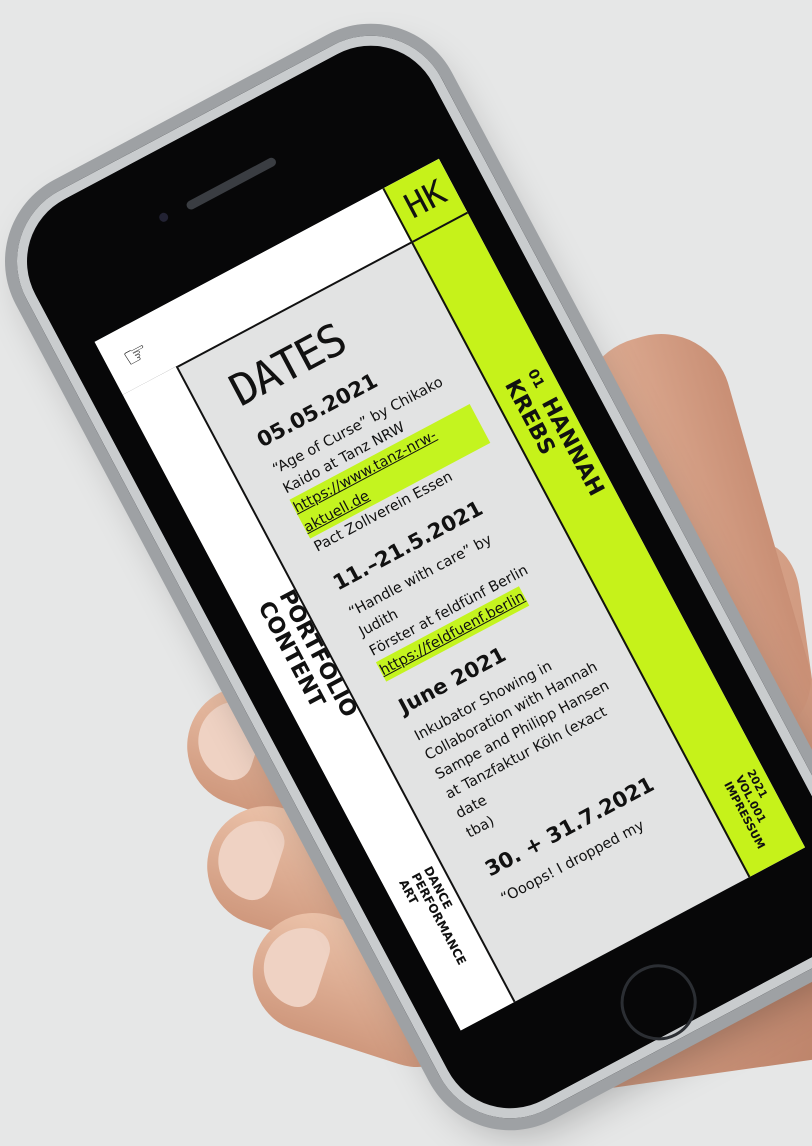 This screenshot has height=1146, width=812. Describe the element at coordinates (136, 354) in the screenshot. I see `pointing-hand-icon: ☞` at that location.